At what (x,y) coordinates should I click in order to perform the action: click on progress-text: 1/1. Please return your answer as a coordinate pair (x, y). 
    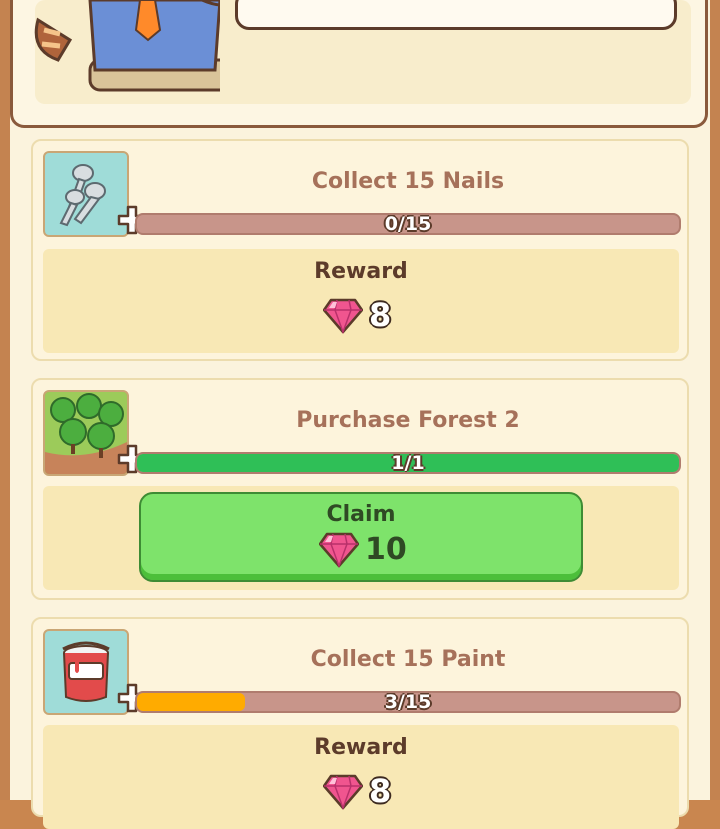
    Looking at the image, I should click on (408, 463).